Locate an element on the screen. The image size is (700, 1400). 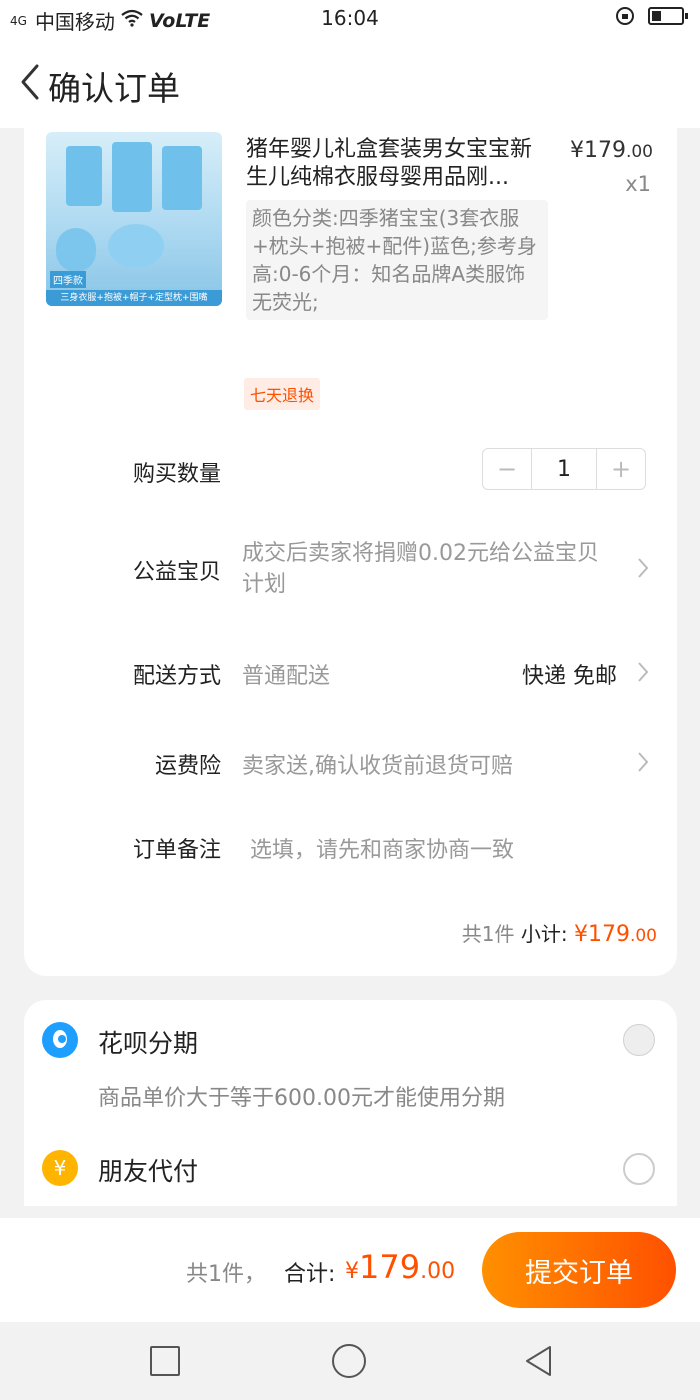
submit-order-button: 提交订单 is located at coordinates (579, 1270).